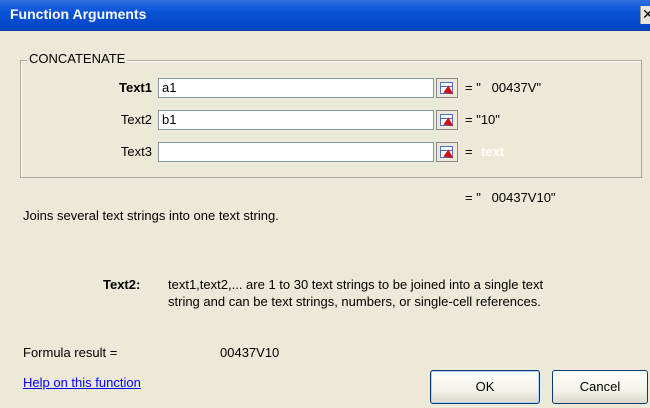 This screenshot has width=650, height=408. Describe the element at coordinates (600, 387) in the screenshot. I see `cancel-button: Cancel` at that location.